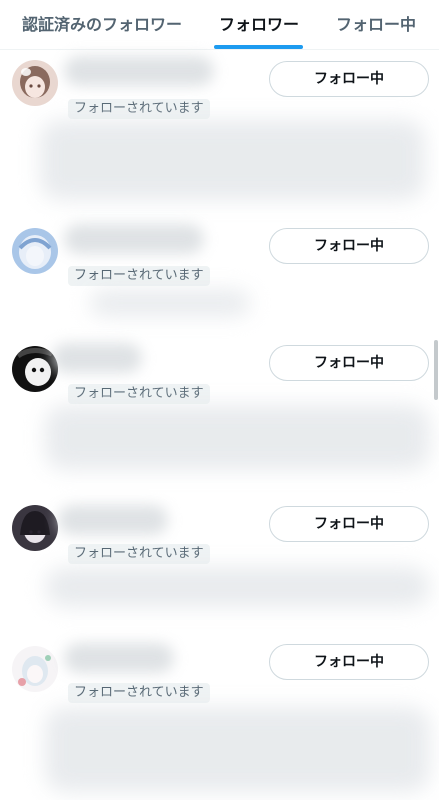 The height and width of the screenshot is (800, 439). What do you see at coordinates (102, 25) in the screenshot?
I see `tab-verified-followers: 認証済みのフォロワー` at bounding box center [102, 25].